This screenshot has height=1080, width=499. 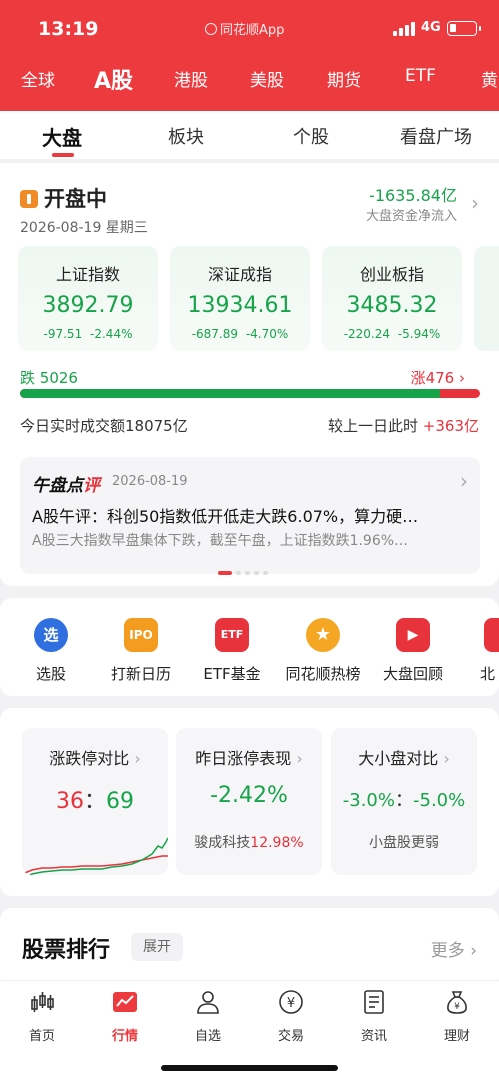 I want to click on stock-ranking-section: 股票排行 展开 更多 ›, so click(x=249, y=948).